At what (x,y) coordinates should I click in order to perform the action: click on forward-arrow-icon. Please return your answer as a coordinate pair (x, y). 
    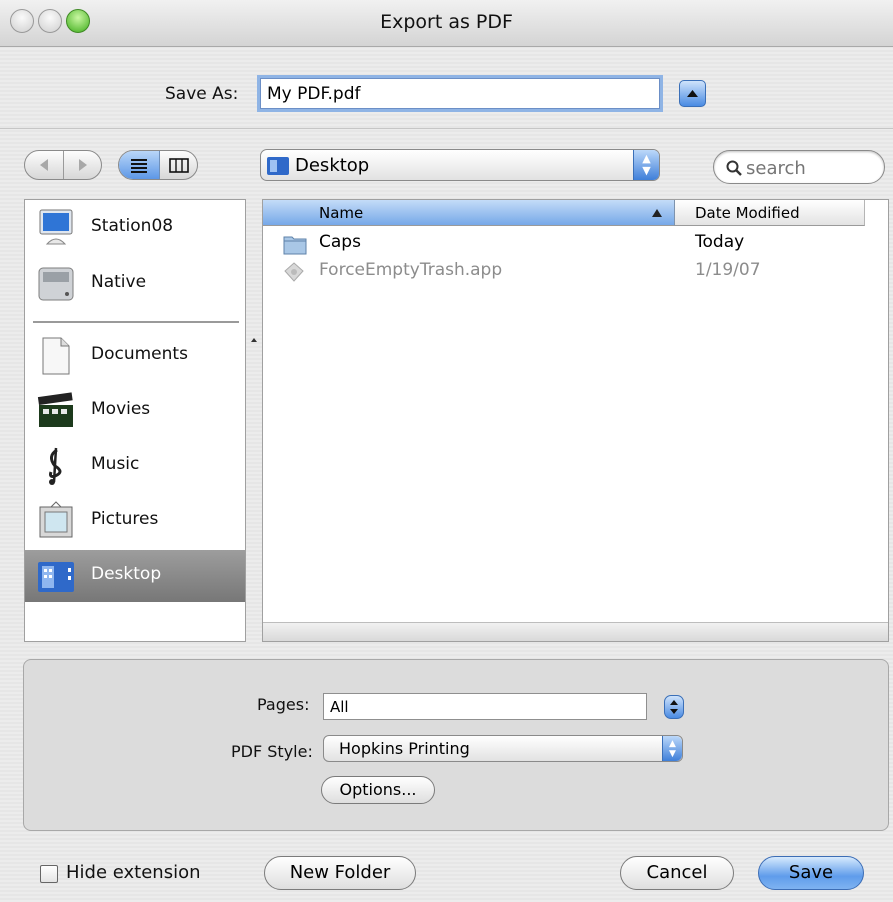
    Looking at the image, I should click on (83, 165).